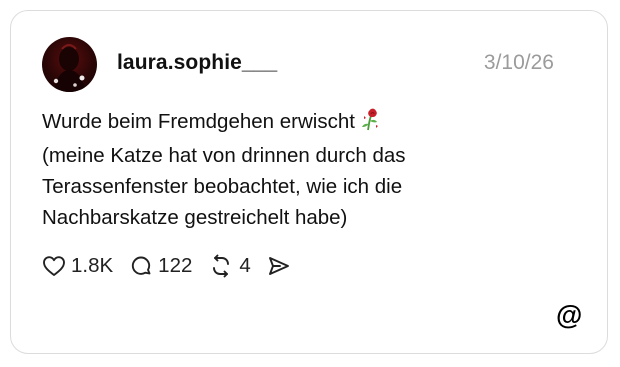 Image resolution: width=620 pixels, height=367 pixels. Describe the element at coordinates (141, 265) in the screenshot. I see `speech-bubble-icon` at that location.